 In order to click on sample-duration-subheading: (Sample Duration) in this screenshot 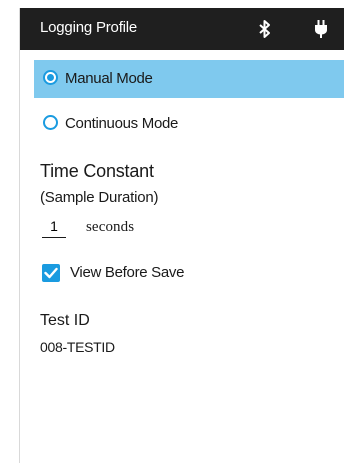, I will do `click(99, 197)`.